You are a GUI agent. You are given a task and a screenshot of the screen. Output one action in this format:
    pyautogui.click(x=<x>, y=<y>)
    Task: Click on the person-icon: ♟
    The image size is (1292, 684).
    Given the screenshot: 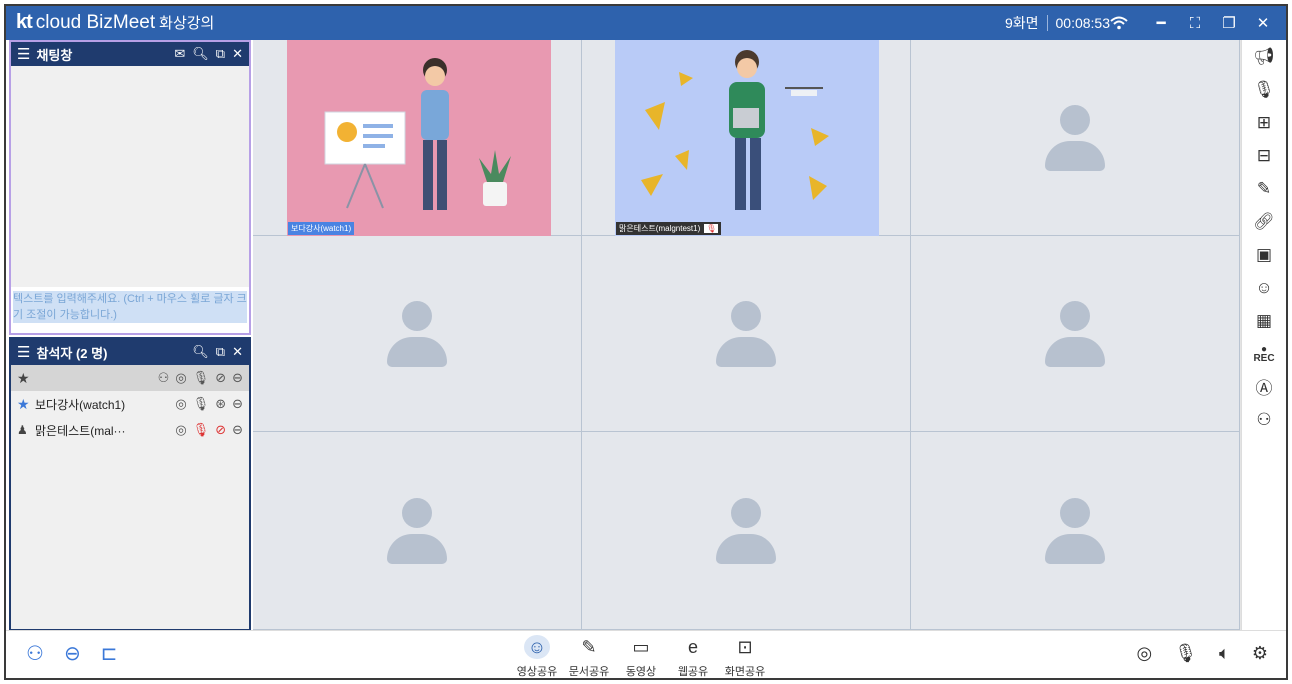 What is the action you would take?
    pyautogui.click(x=22, y=430)
    